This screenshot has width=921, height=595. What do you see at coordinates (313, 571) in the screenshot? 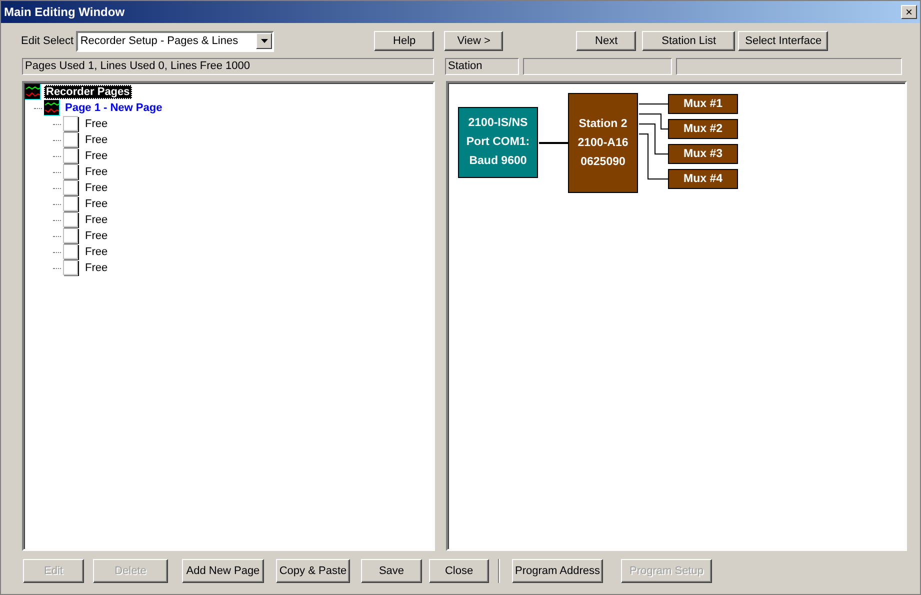
I see `action-button: Copy & Paste` at bounding box center [313, 571].